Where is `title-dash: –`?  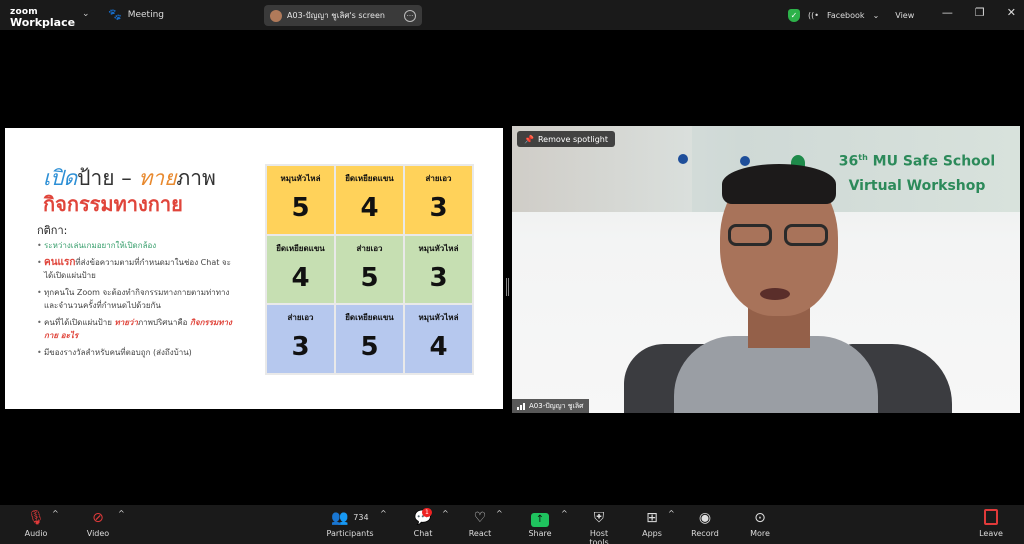
title-dash: – is located at coordinates (126, 178).